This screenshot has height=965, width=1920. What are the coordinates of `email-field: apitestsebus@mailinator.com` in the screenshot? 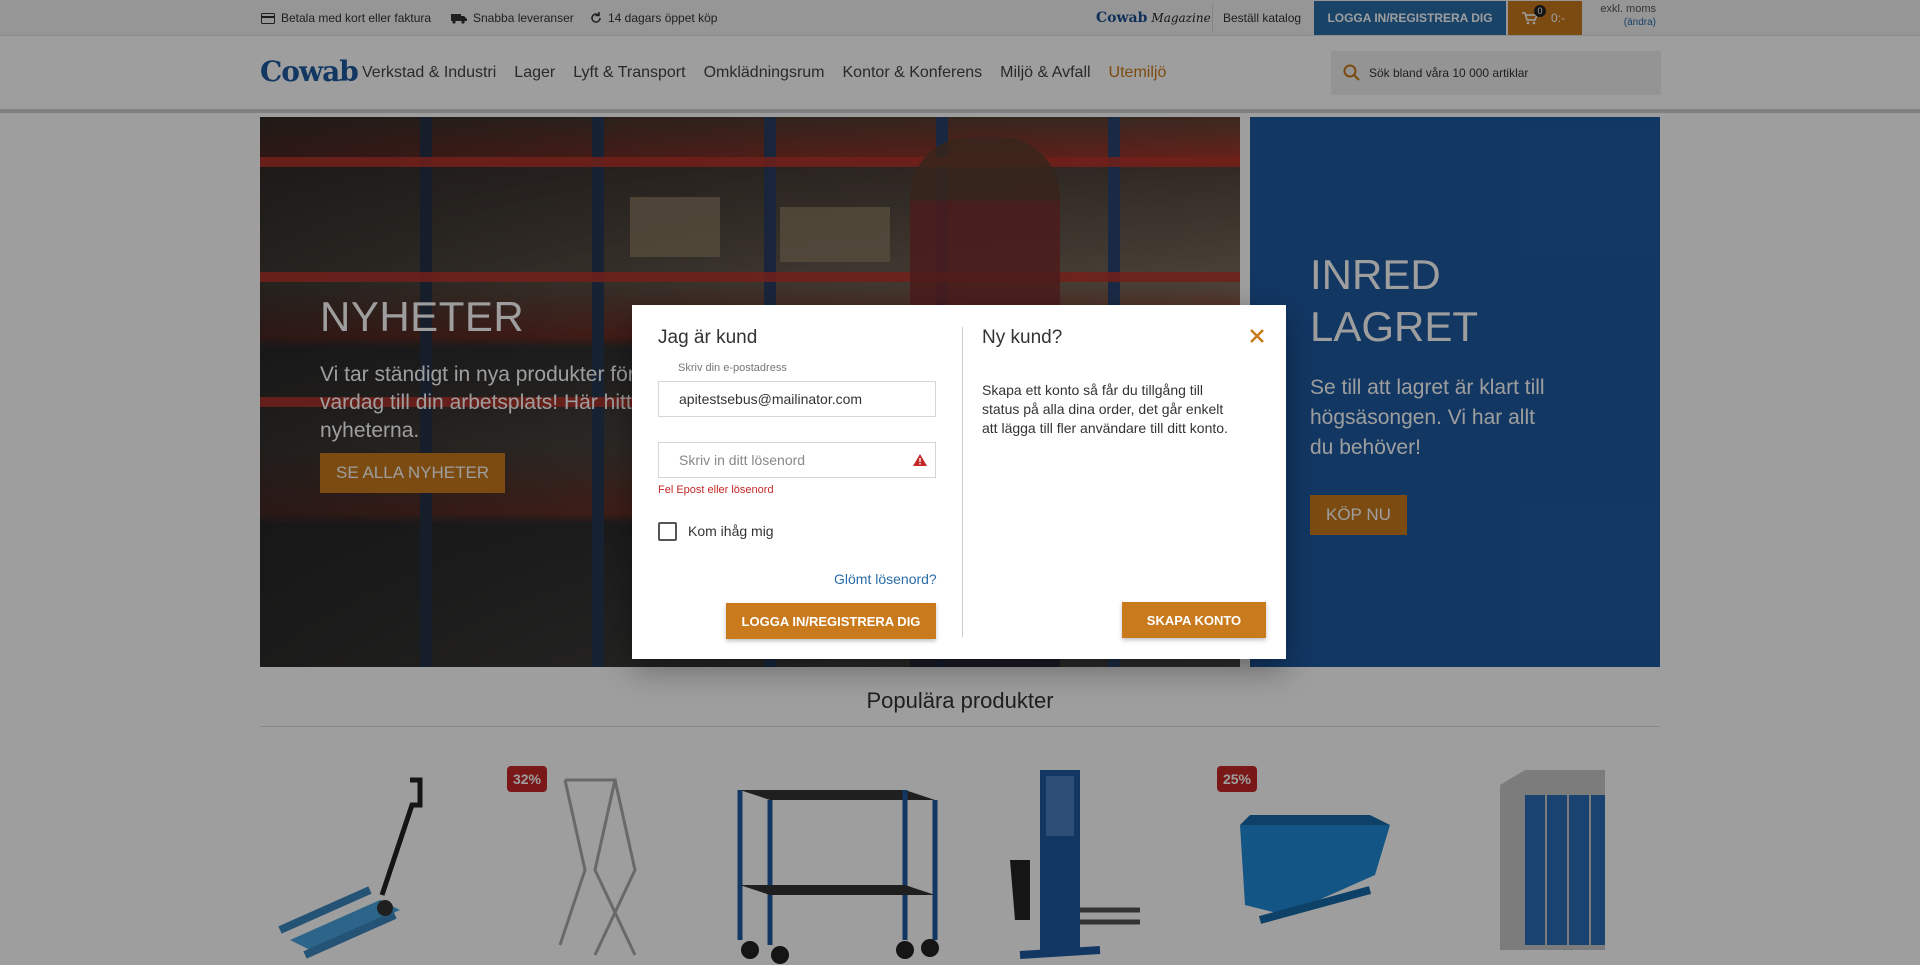 It's located at (797, 399).